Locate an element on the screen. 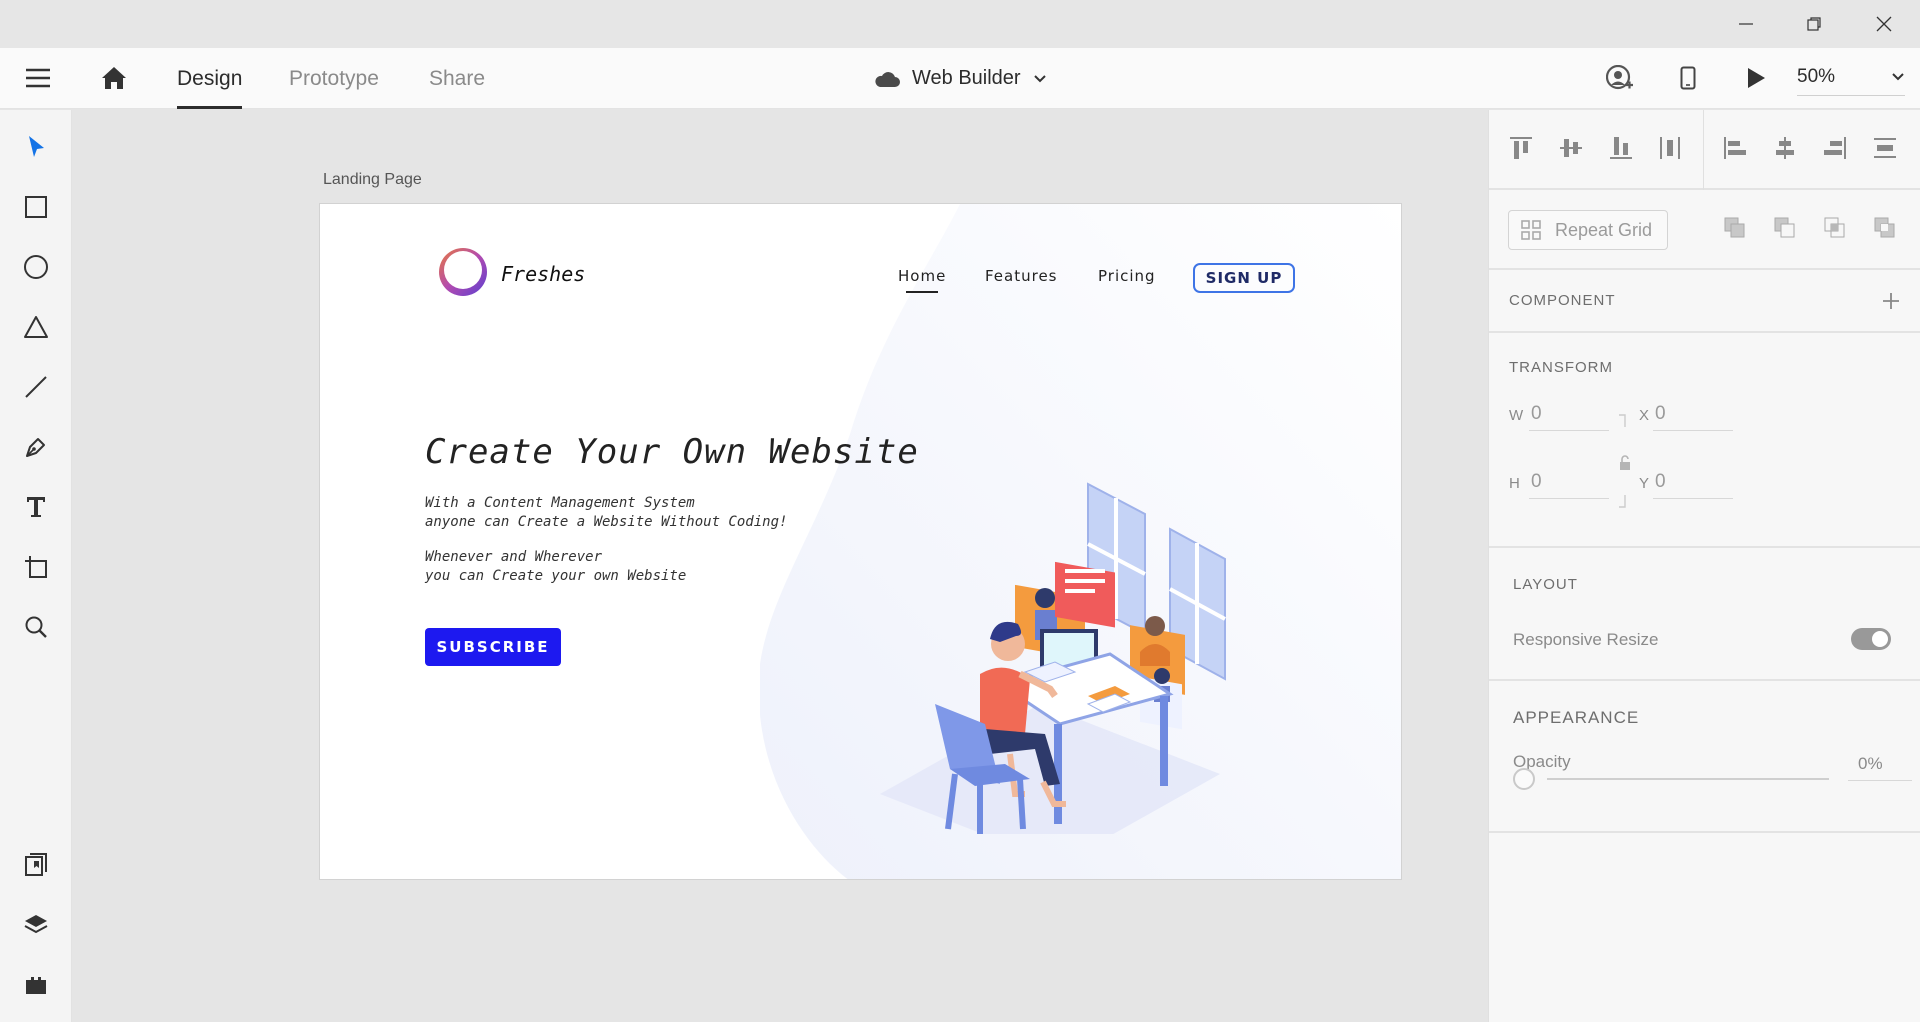  subscribe-button: SUBSCRIBE is located at coordinates (493, 647).